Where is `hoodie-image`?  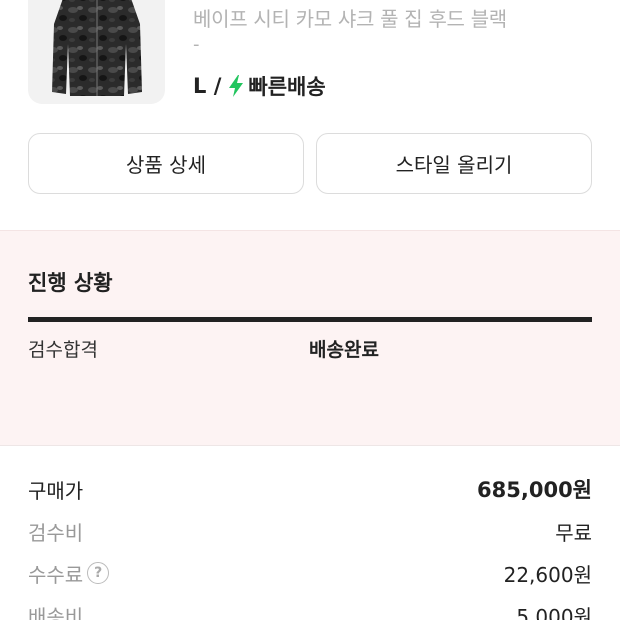
hoodie-image is located at coordinates (97, 48).